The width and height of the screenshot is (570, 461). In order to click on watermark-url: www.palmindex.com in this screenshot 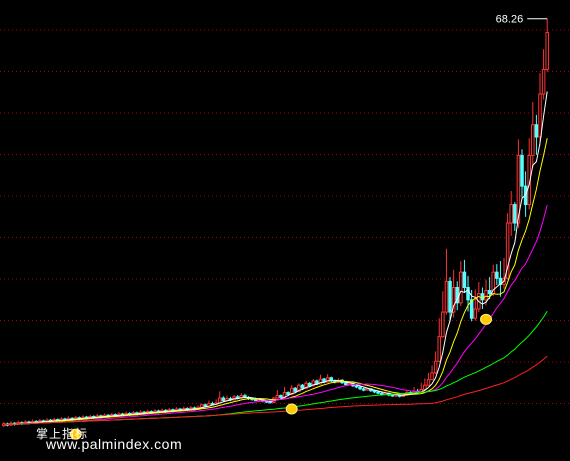, I will do `click(114, 444)`.